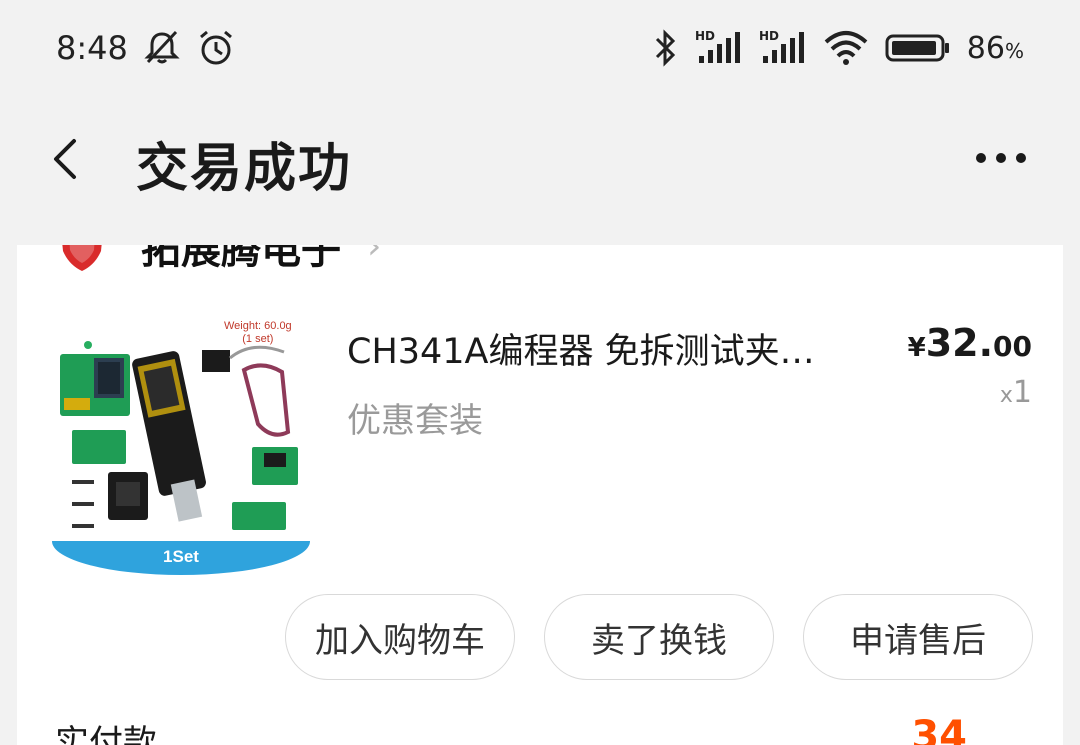  I want to click on page-title: 交易成功, so click(244, 169).